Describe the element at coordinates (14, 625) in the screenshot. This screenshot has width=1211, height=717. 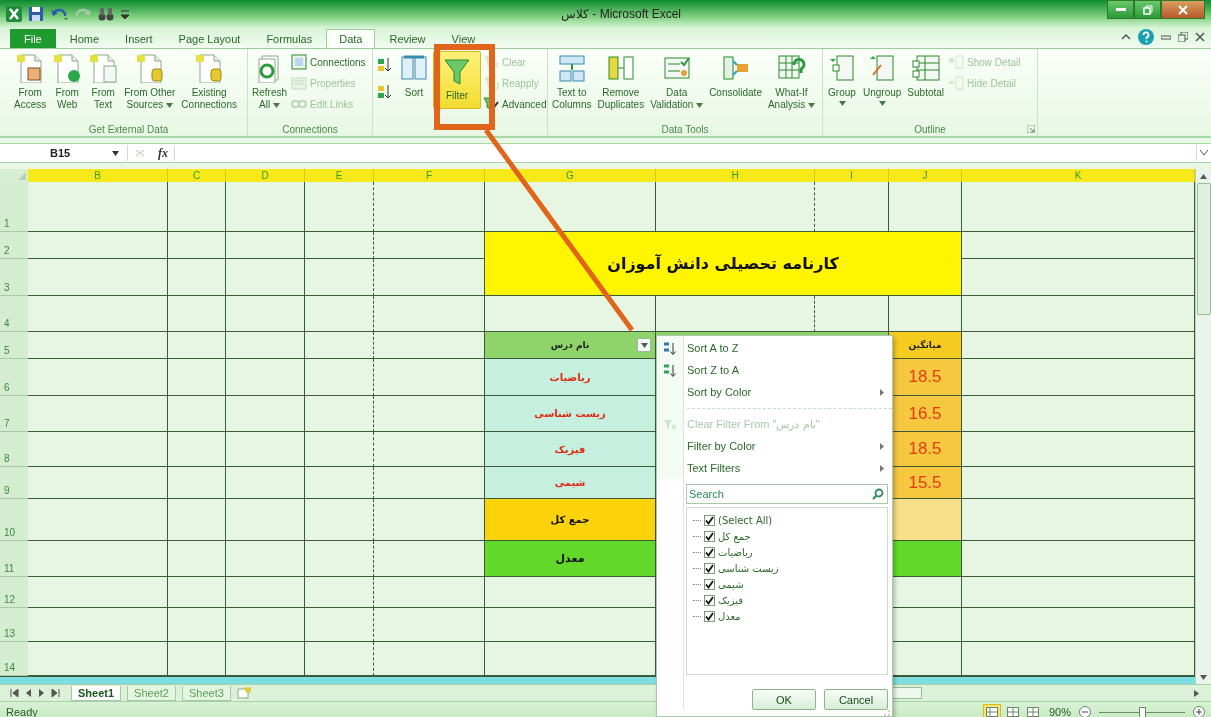
I see `row-header: 13` at that location.